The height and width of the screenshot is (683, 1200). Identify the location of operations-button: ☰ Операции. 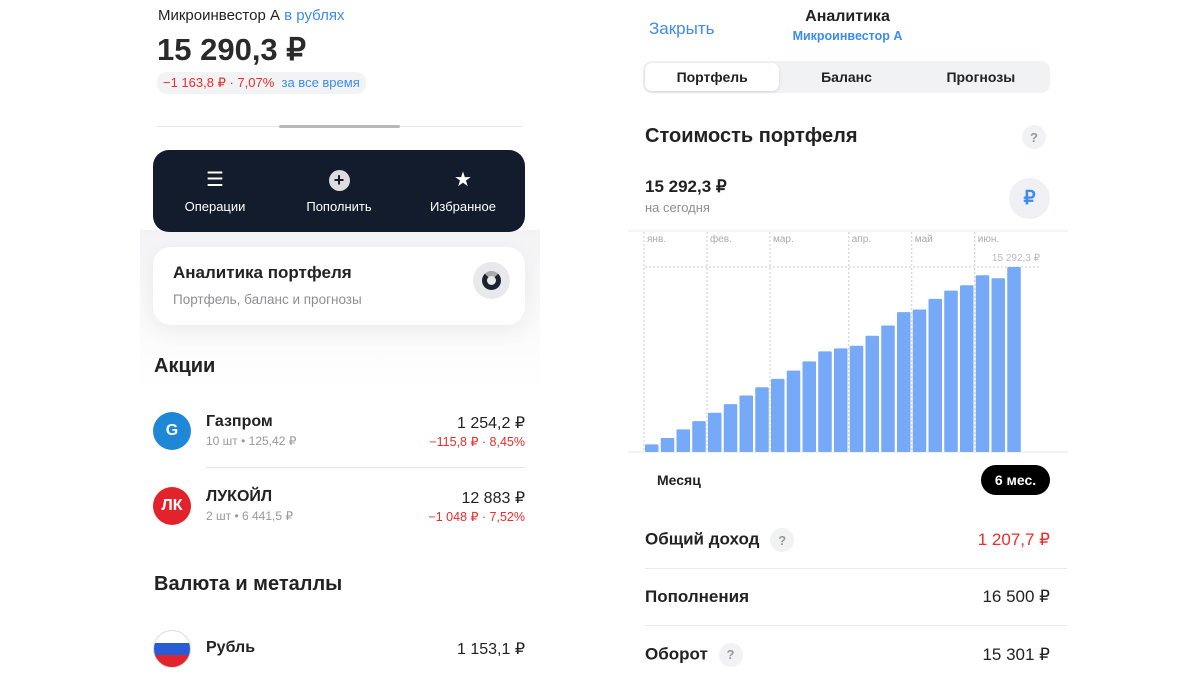
(215, 191).